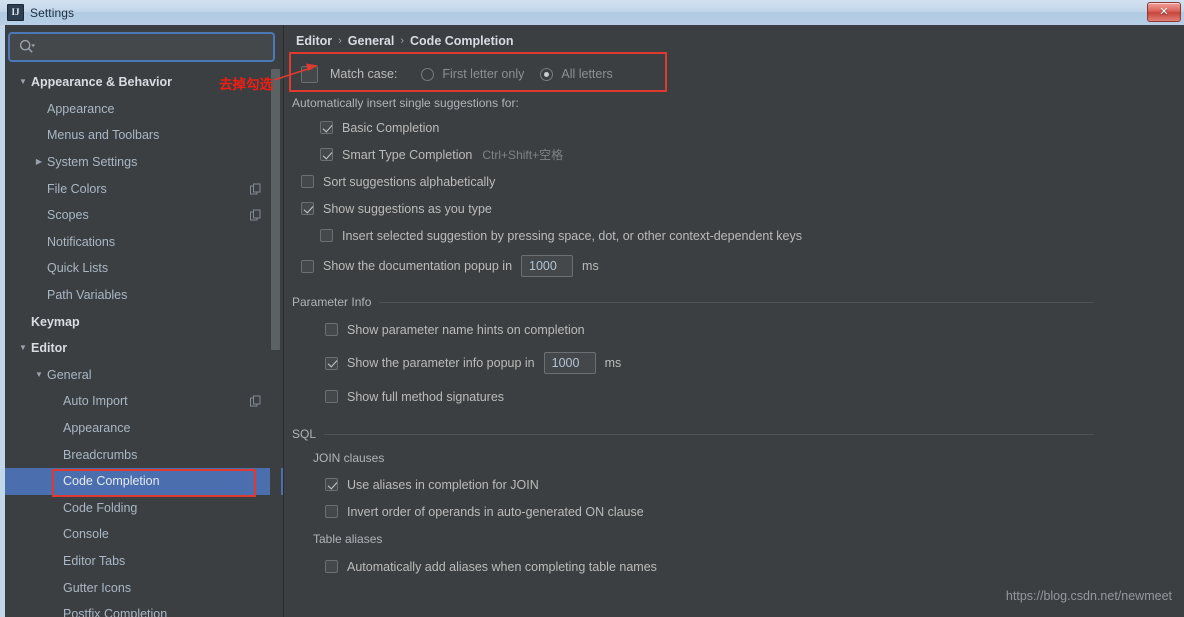 This screenshot has height=617, width=1184. I want to click on sort-suggestions-label: Sort suggestions alphabetically, so click(409, 181).